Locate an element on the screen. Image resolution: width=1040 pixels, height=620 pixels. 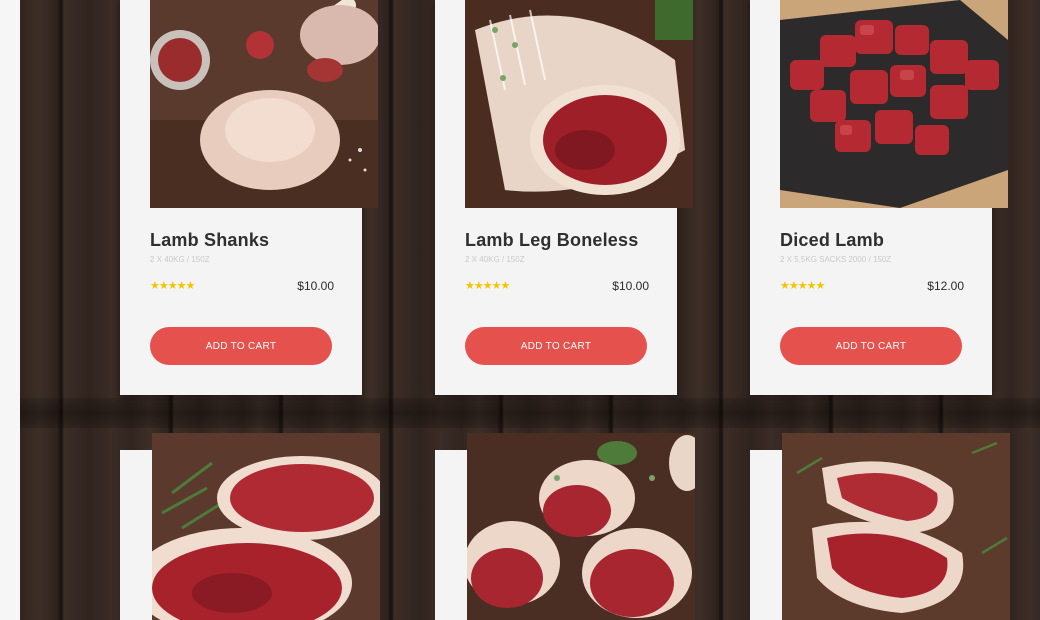
product-subtitle: 2 X 5.5KG SACKS 2000 / 150Z is located at coordinates (836, 259).